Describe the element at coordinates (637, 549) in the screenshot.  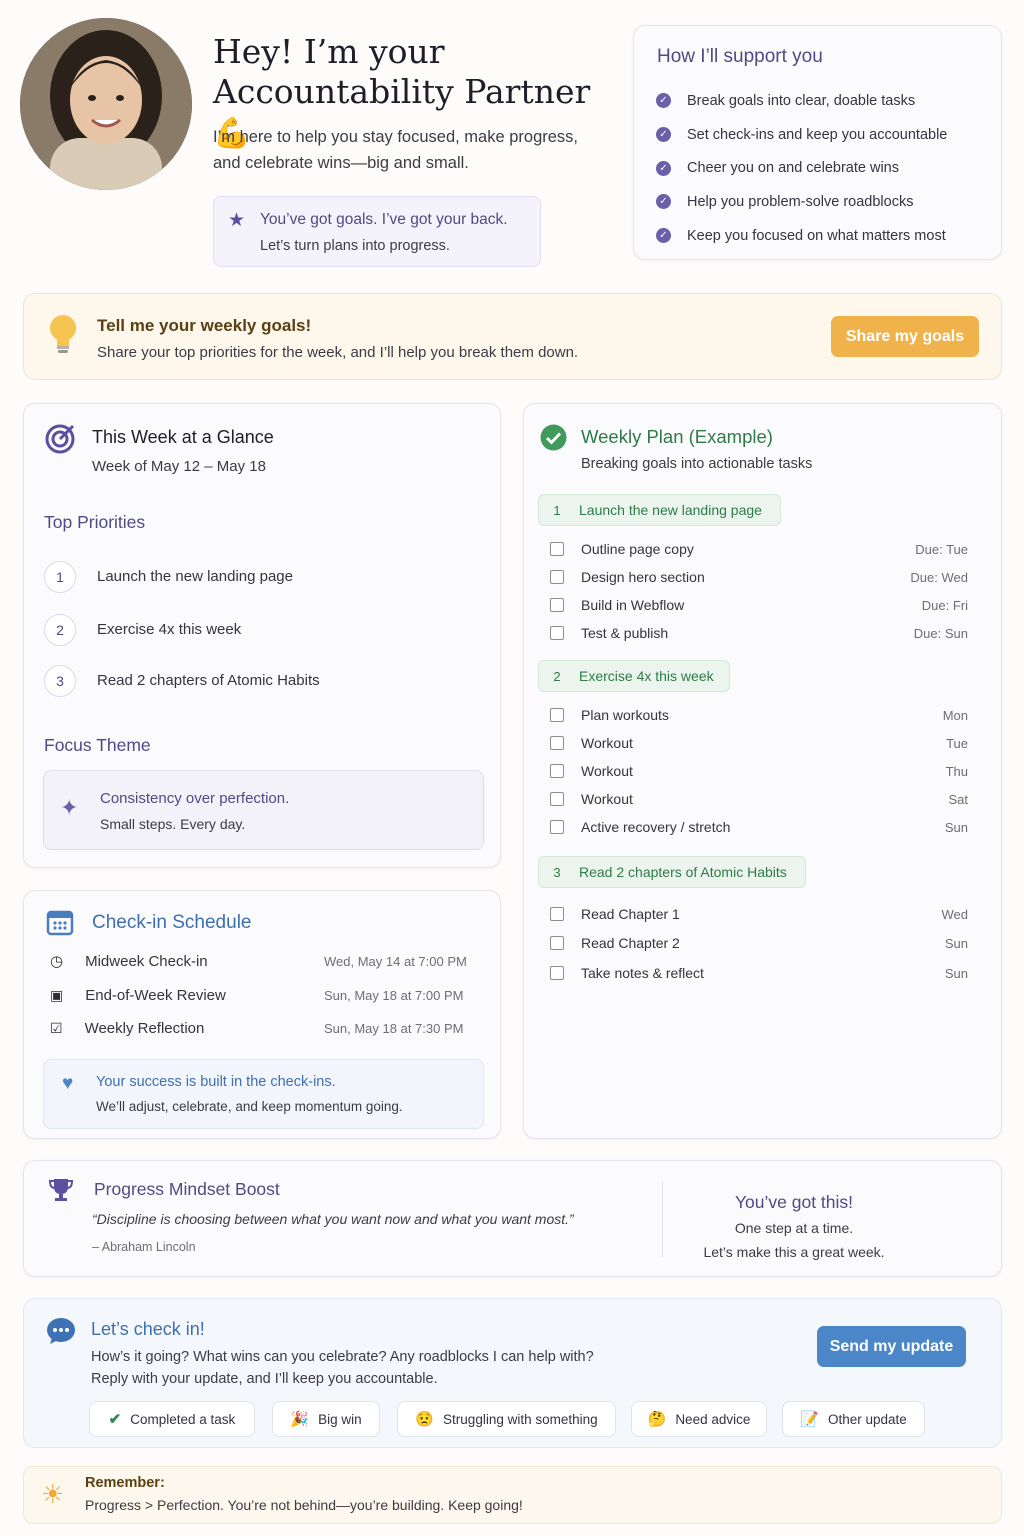
I see `task-label: Outline page copy` at that location.